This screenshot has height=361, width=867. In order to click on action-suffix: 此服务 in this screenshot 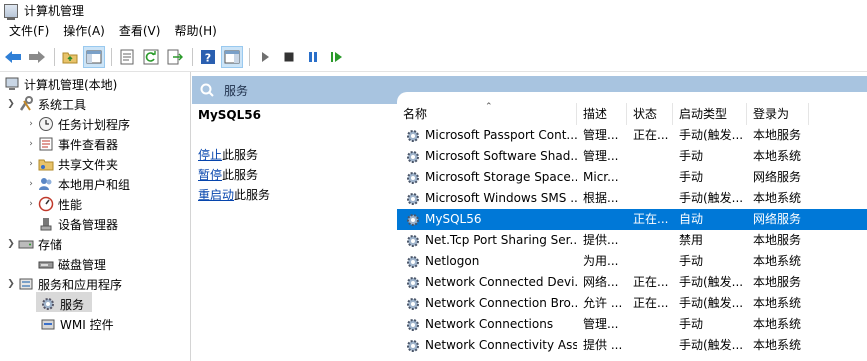, I will do `click(240, 155)`.